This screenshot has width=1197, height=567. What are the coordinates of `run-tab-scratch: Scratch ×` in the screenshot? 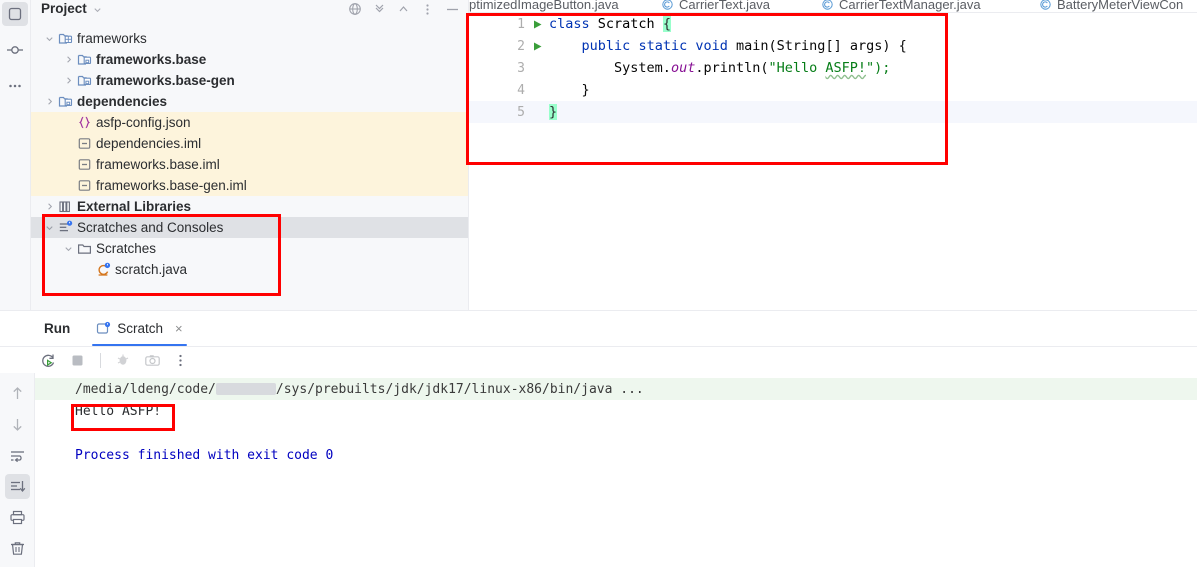 It's located at (140, 328).